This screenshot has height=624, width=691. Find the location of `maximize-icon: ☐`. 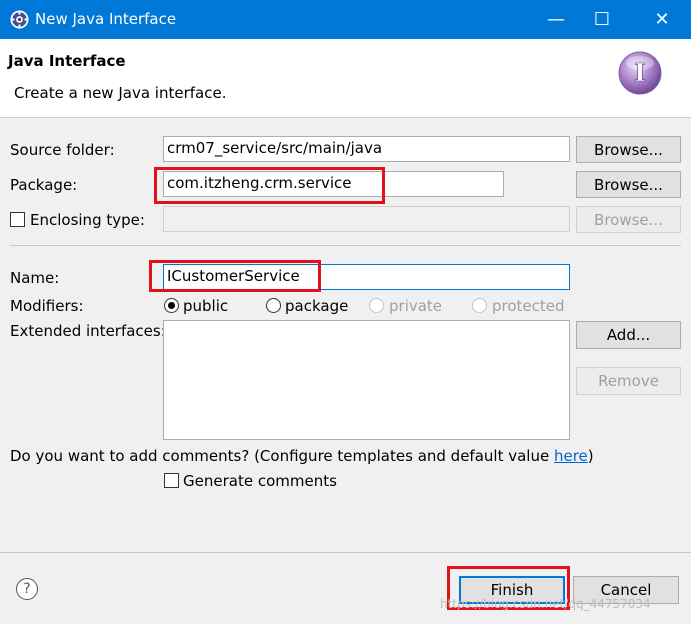

maximize-icon: ☐ is located at coordinates (602, 19).